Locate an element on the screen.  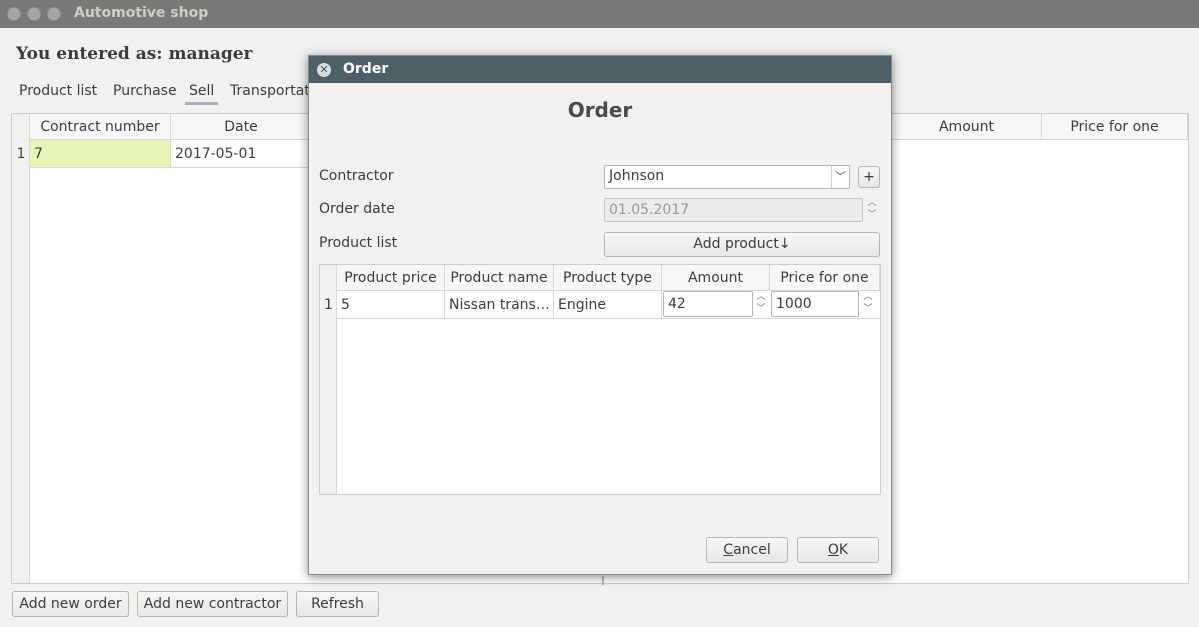
amount-input: 42 is located at coordinates (708, 304).